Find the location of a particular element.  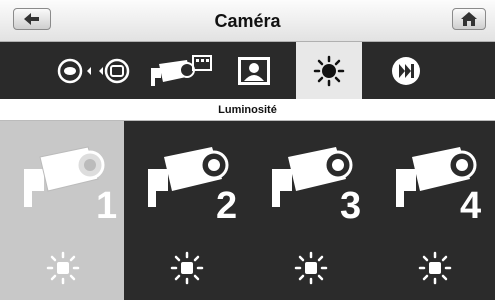

camera-recording-icon is located at coordinates (181, 70).